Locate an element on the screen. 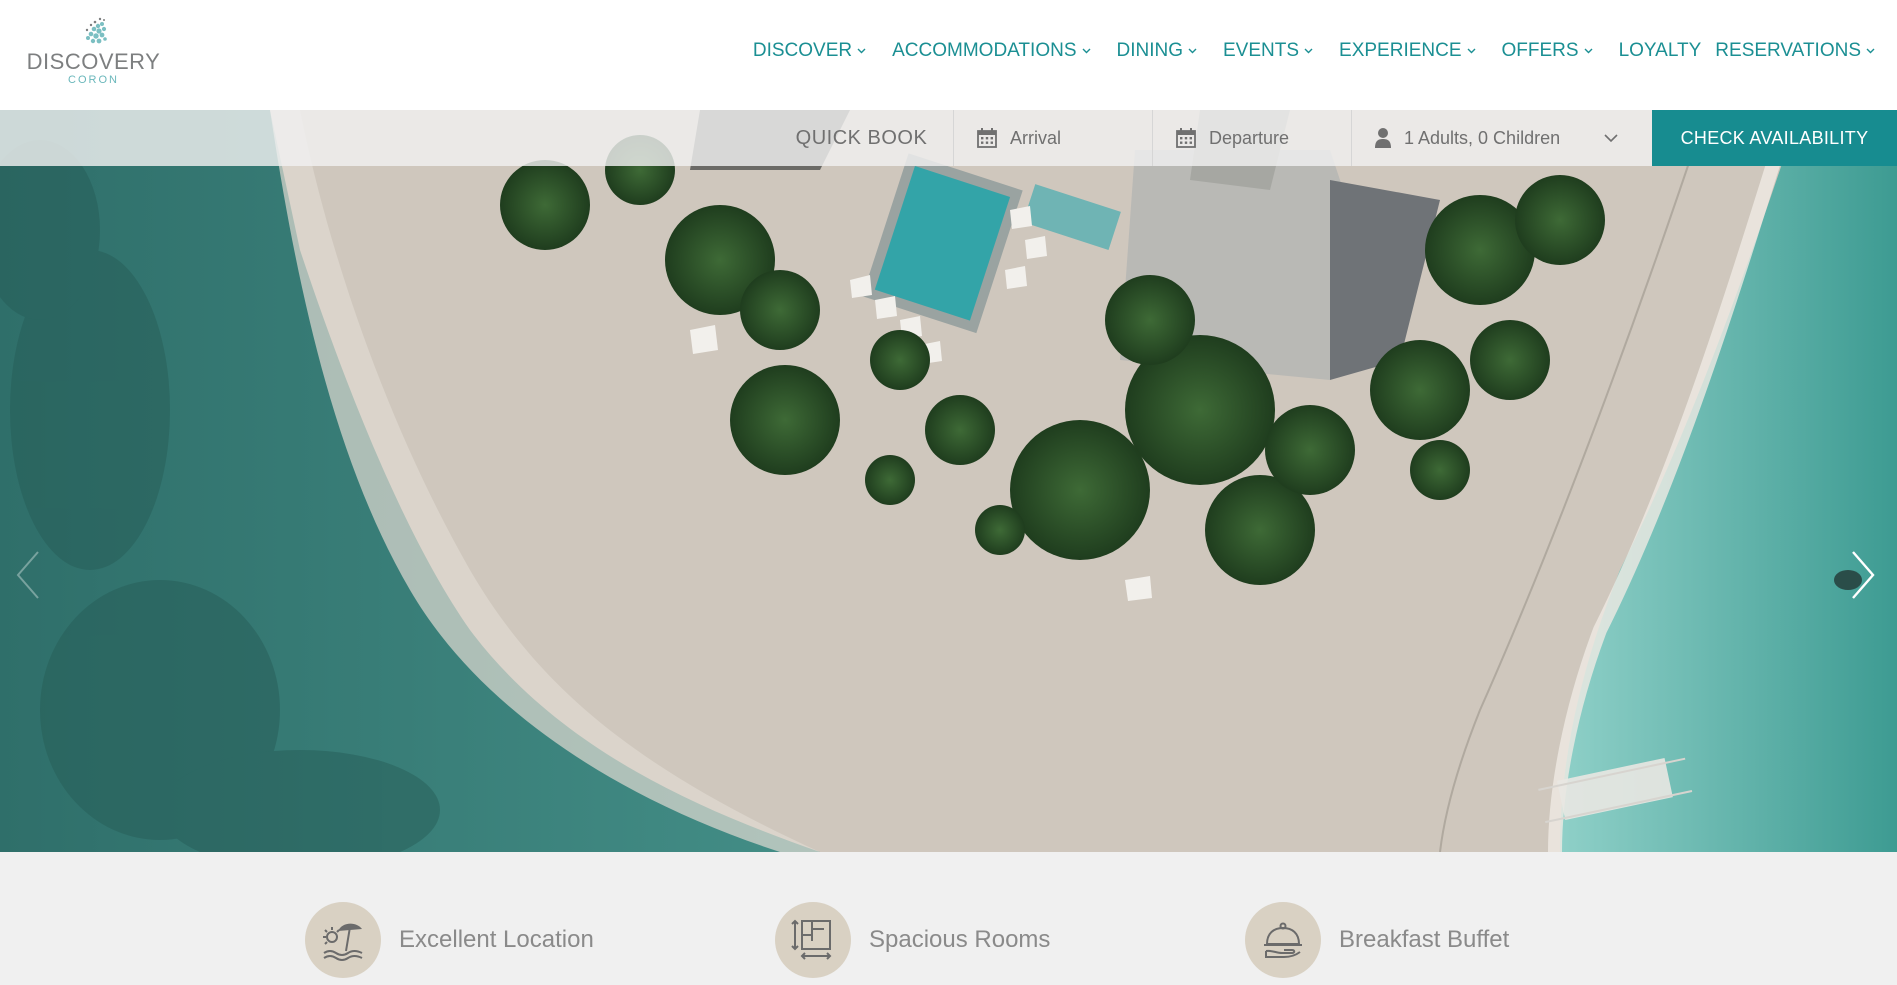 The width and height of the screenshot is (1897, 985). logo-title: DISCOVERY is located at coordinates (93, 61).